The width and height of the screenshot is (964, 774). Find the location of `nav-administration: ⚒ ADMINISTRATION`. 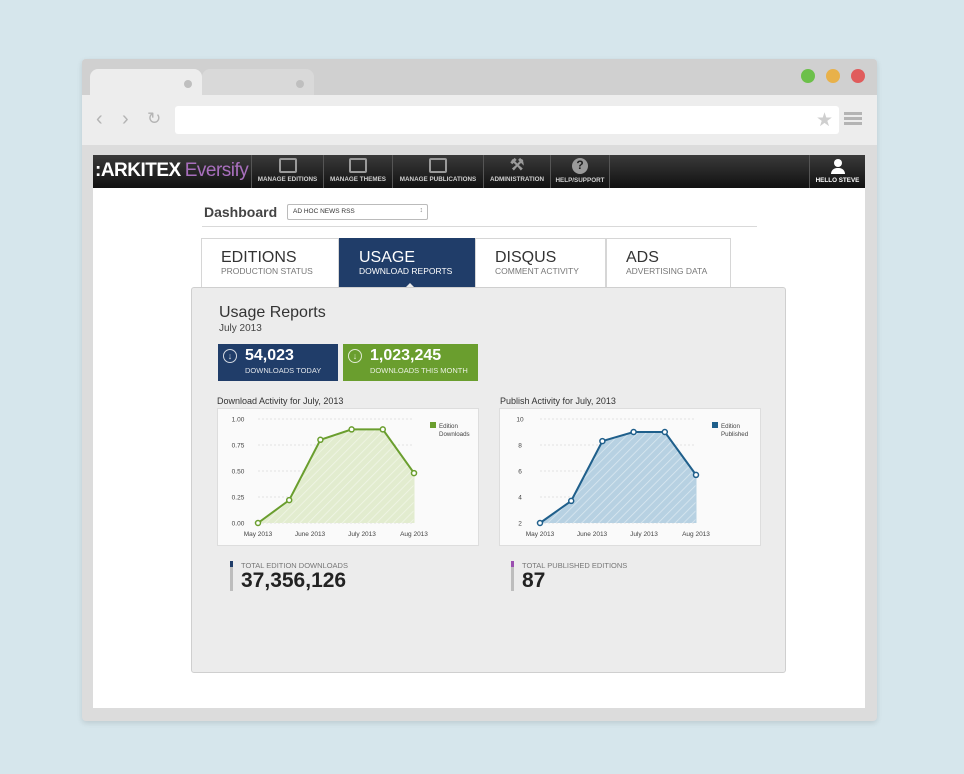

nav-administration: ⚒ ADMINISTRATION is located at coordinates (516, 171).